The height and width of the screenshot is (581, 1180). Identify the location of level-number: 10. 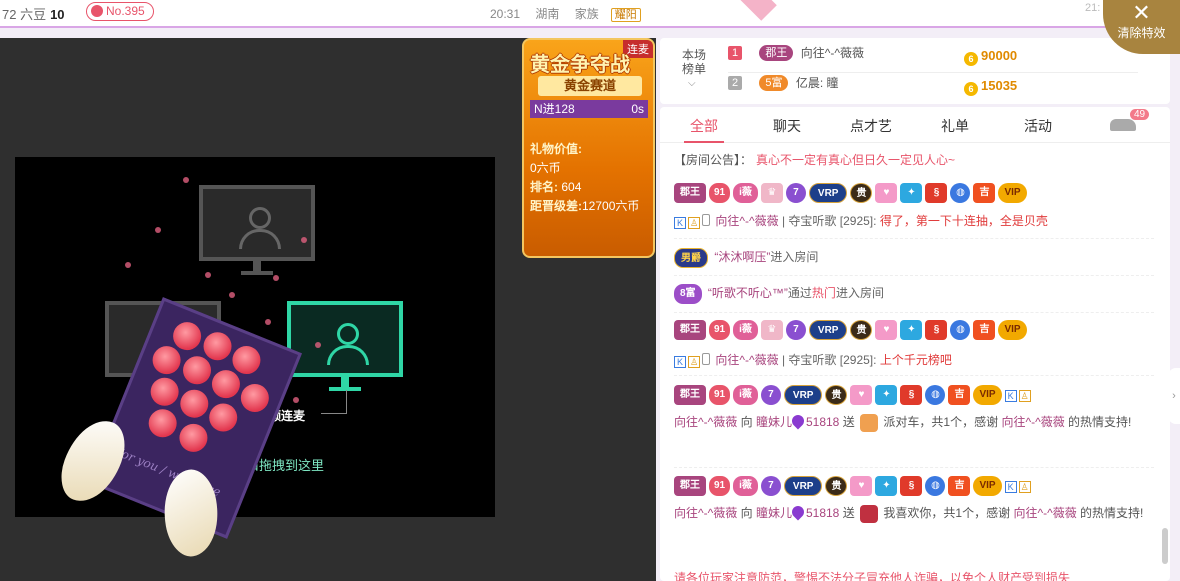
(57, 14).